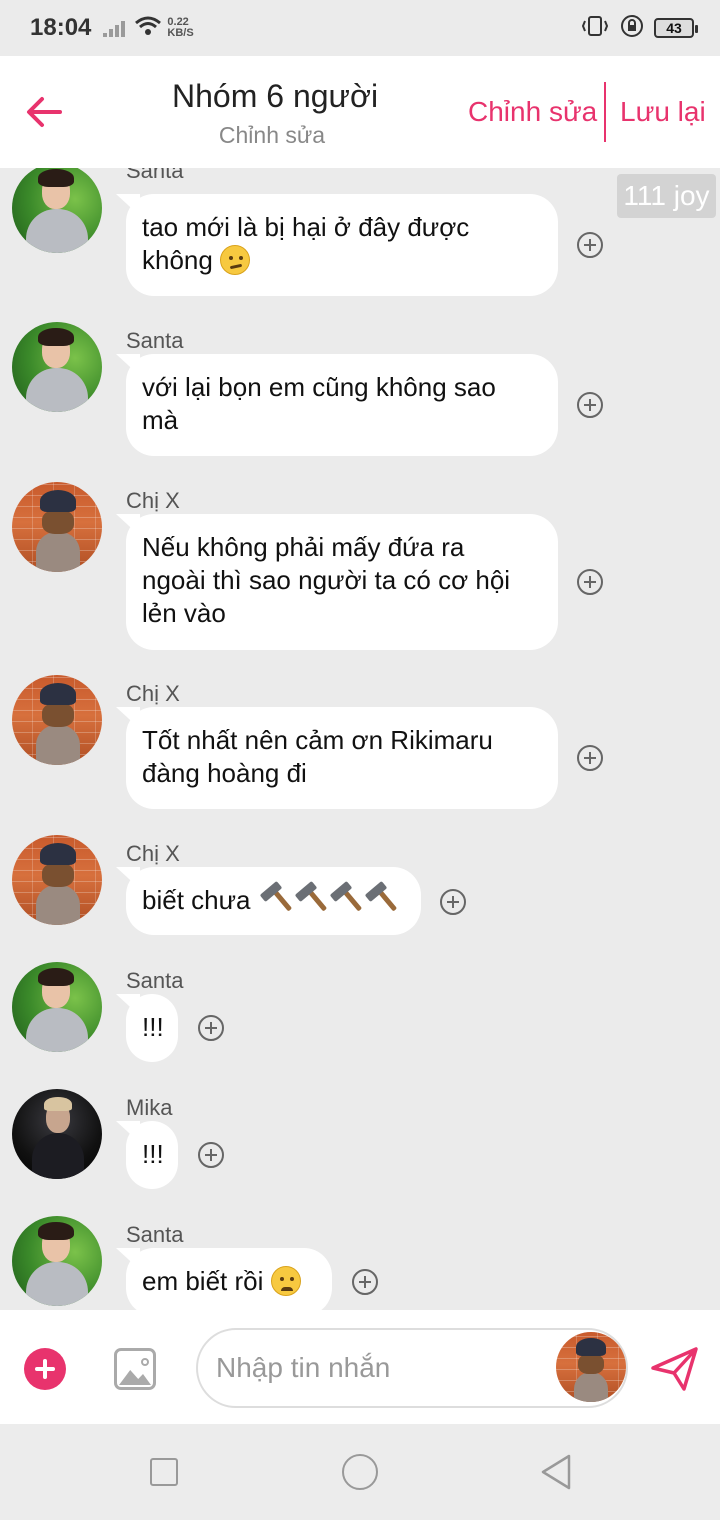 This screenshot has width=720, height=1520. Describe the element at coordinates (676, 28) in the screenshot. I see `battery-icon: 43` at that location.